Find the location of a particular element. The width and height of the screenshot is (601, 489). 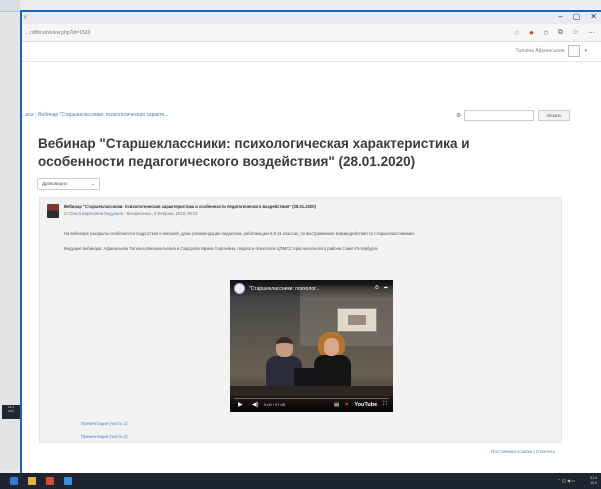

play-icon: ▶ is located at coordinates (240, 404).